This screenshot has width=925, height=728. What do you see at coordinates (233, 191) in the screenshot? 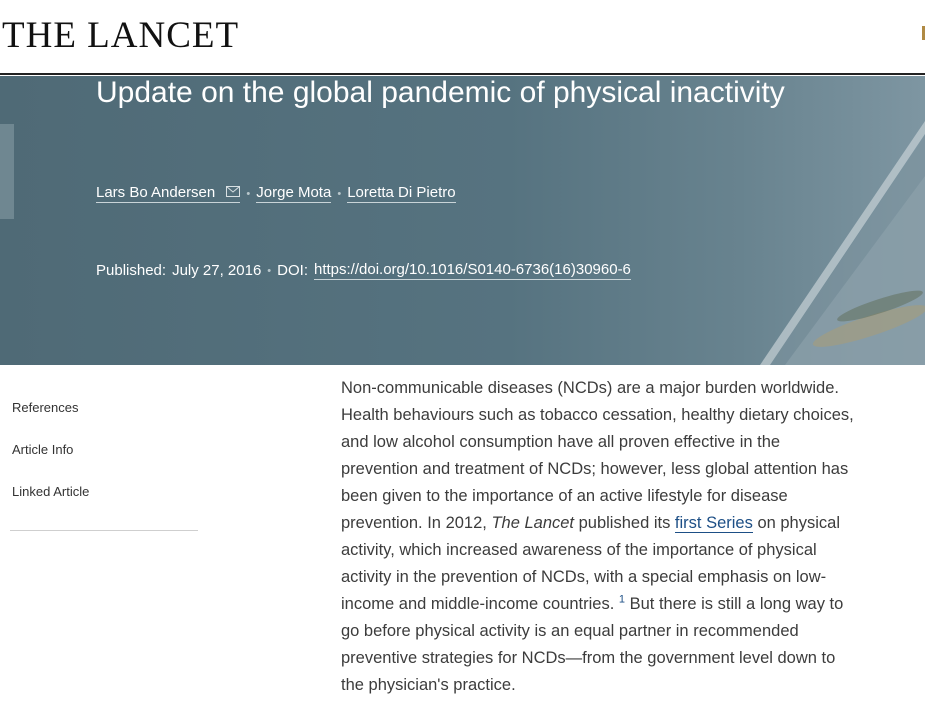
I see `mail-icon` at bounding box center [233, 191].